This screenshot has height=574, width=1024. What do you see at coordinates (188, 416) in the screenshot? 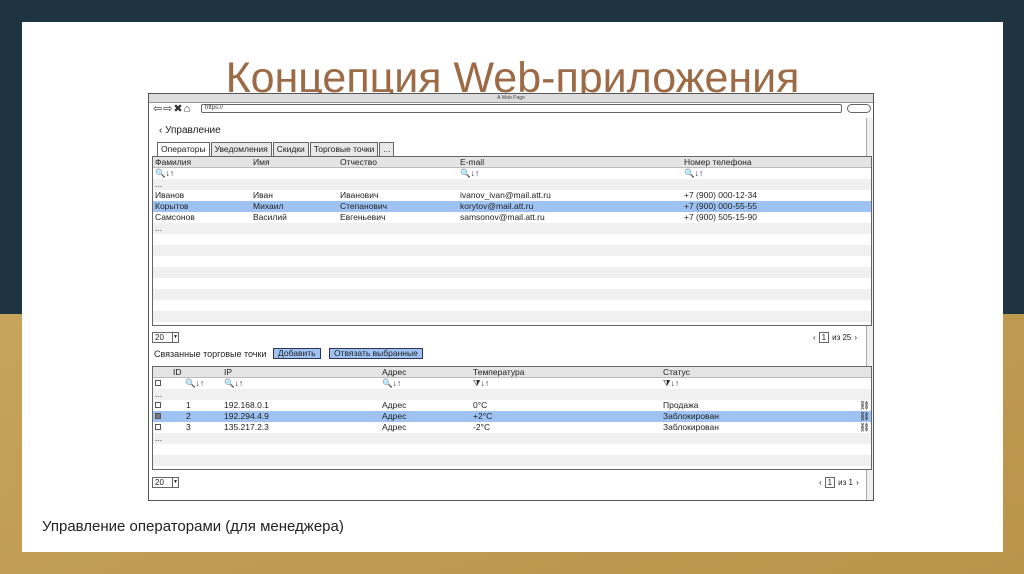
I see `cell-id: 2` at bounding box center [188, 416].